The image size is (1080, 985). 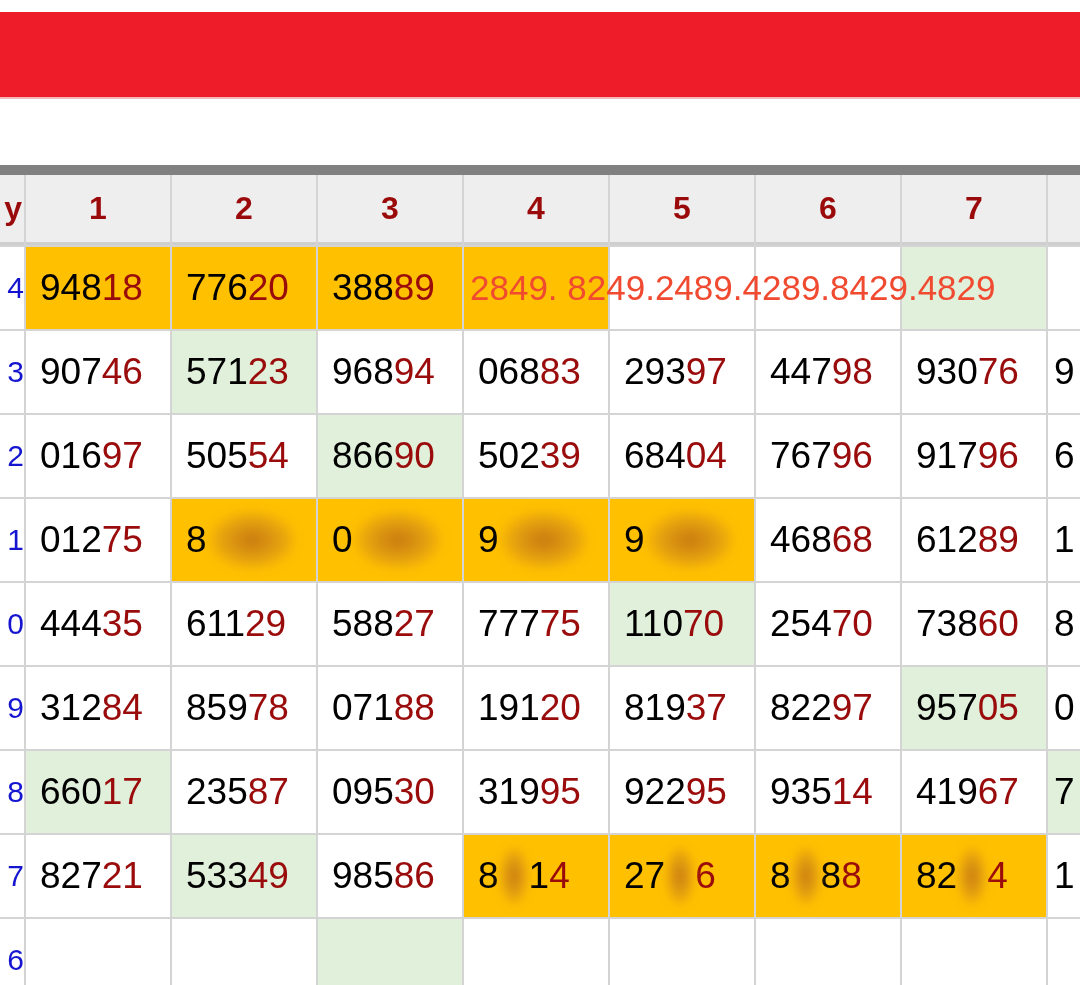 What do you see at coordinates (98, 372) in the screenshot?
I see `table-cell: 90746` at bounding box center [98, 372].